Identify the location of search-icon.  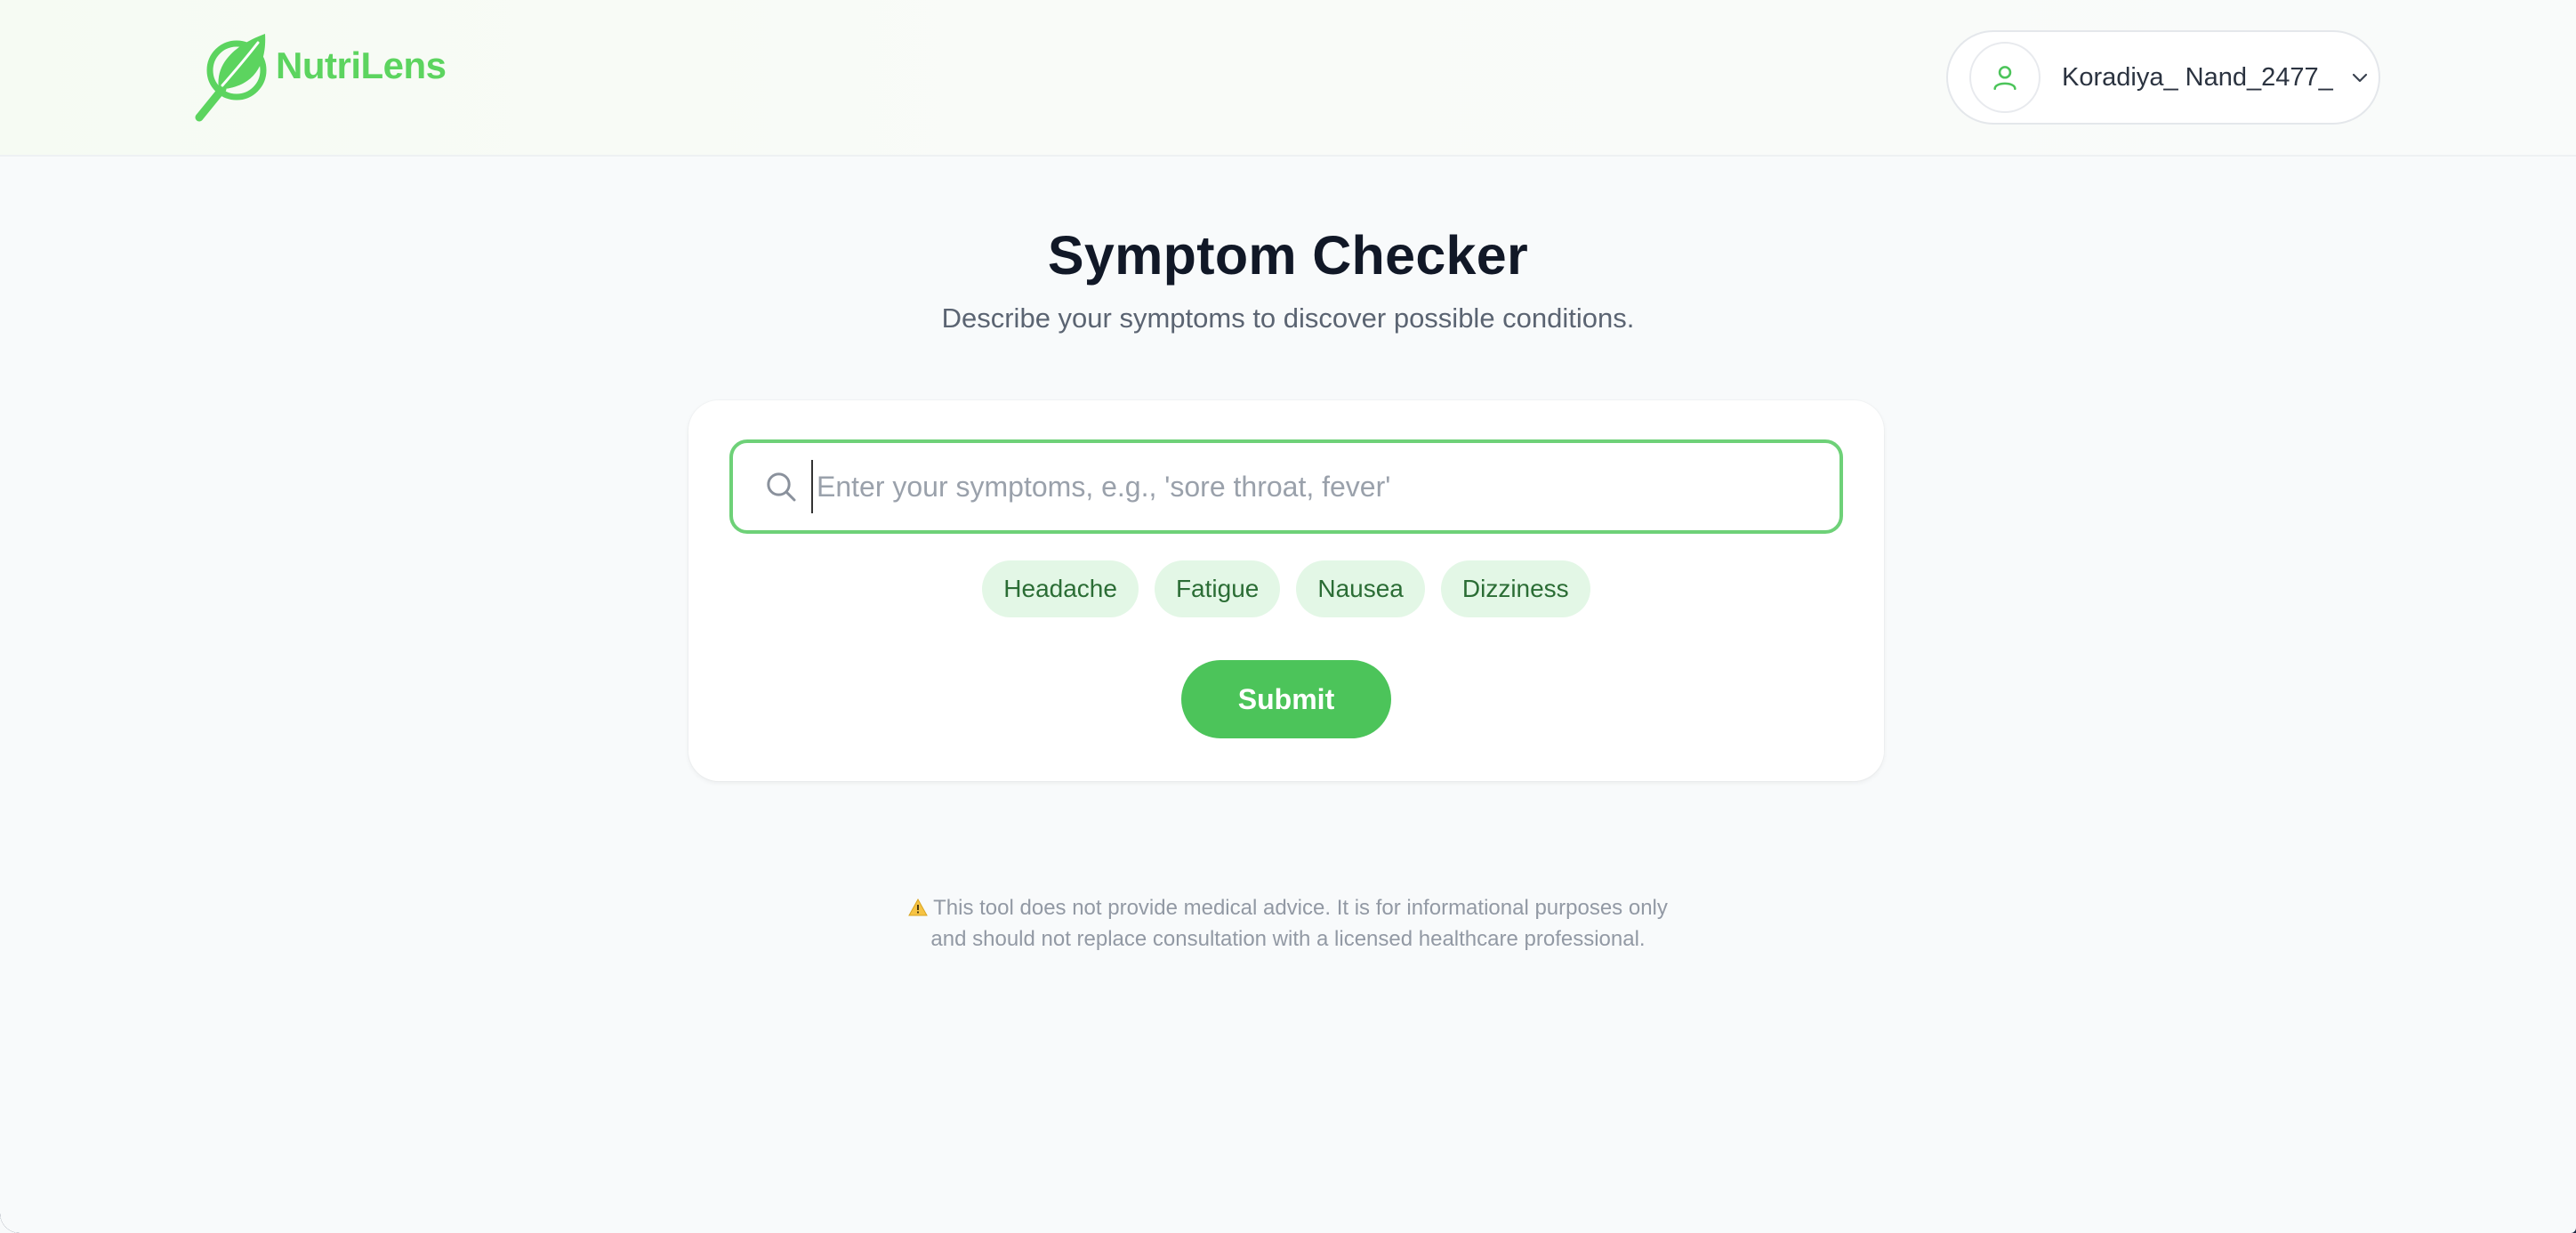
(781, 486).